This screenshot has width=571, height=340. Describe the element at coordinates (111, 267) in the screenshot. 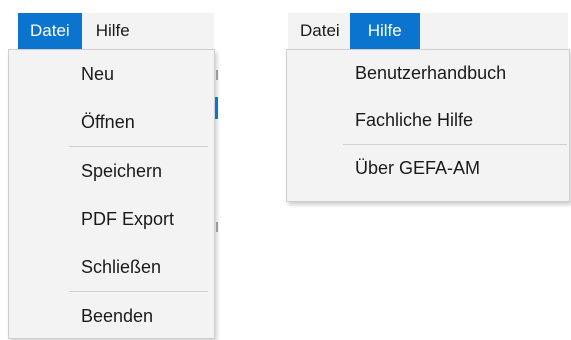

I see `menu-item-schliessen: Schließen` at that location.